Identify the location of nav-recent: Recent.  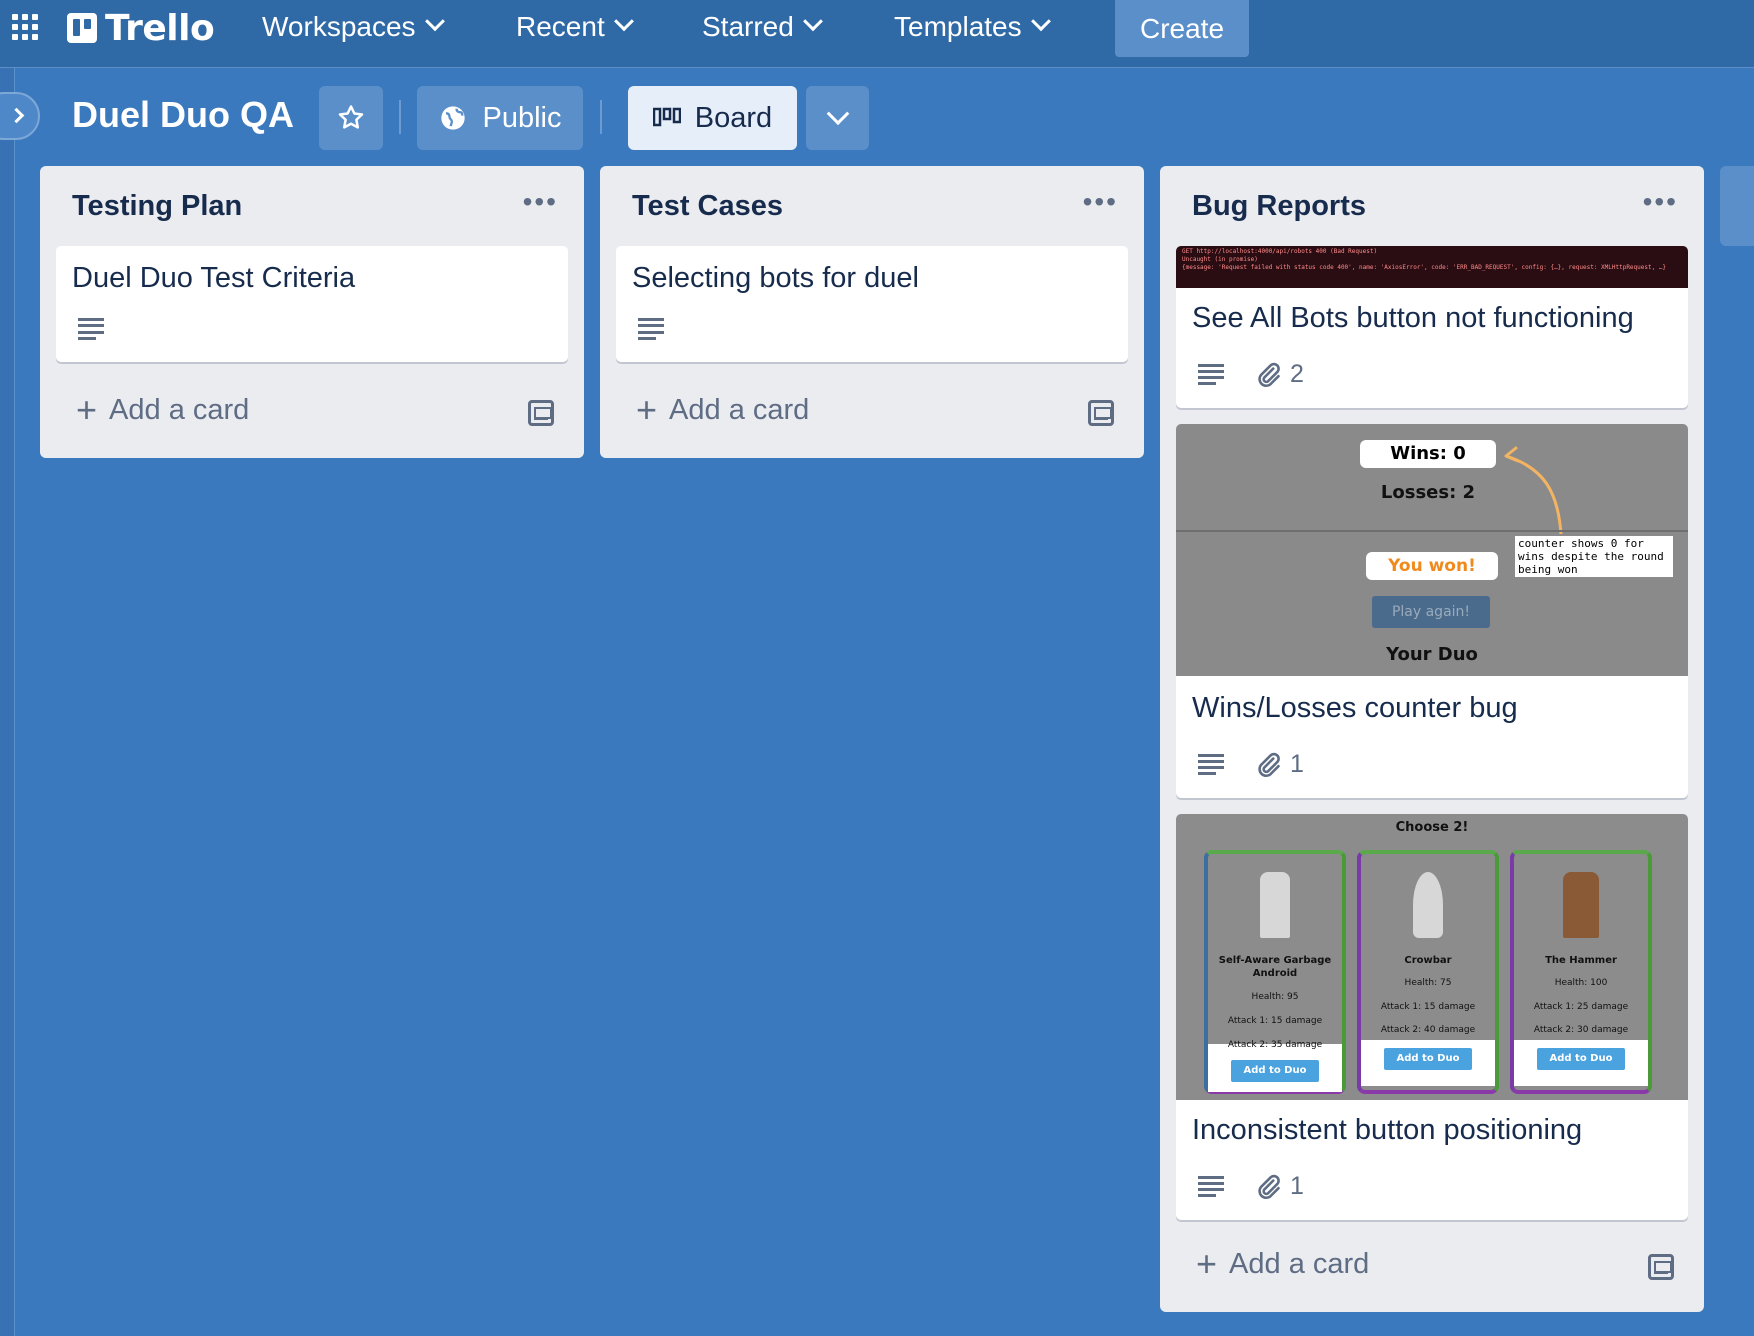
(575, 27).